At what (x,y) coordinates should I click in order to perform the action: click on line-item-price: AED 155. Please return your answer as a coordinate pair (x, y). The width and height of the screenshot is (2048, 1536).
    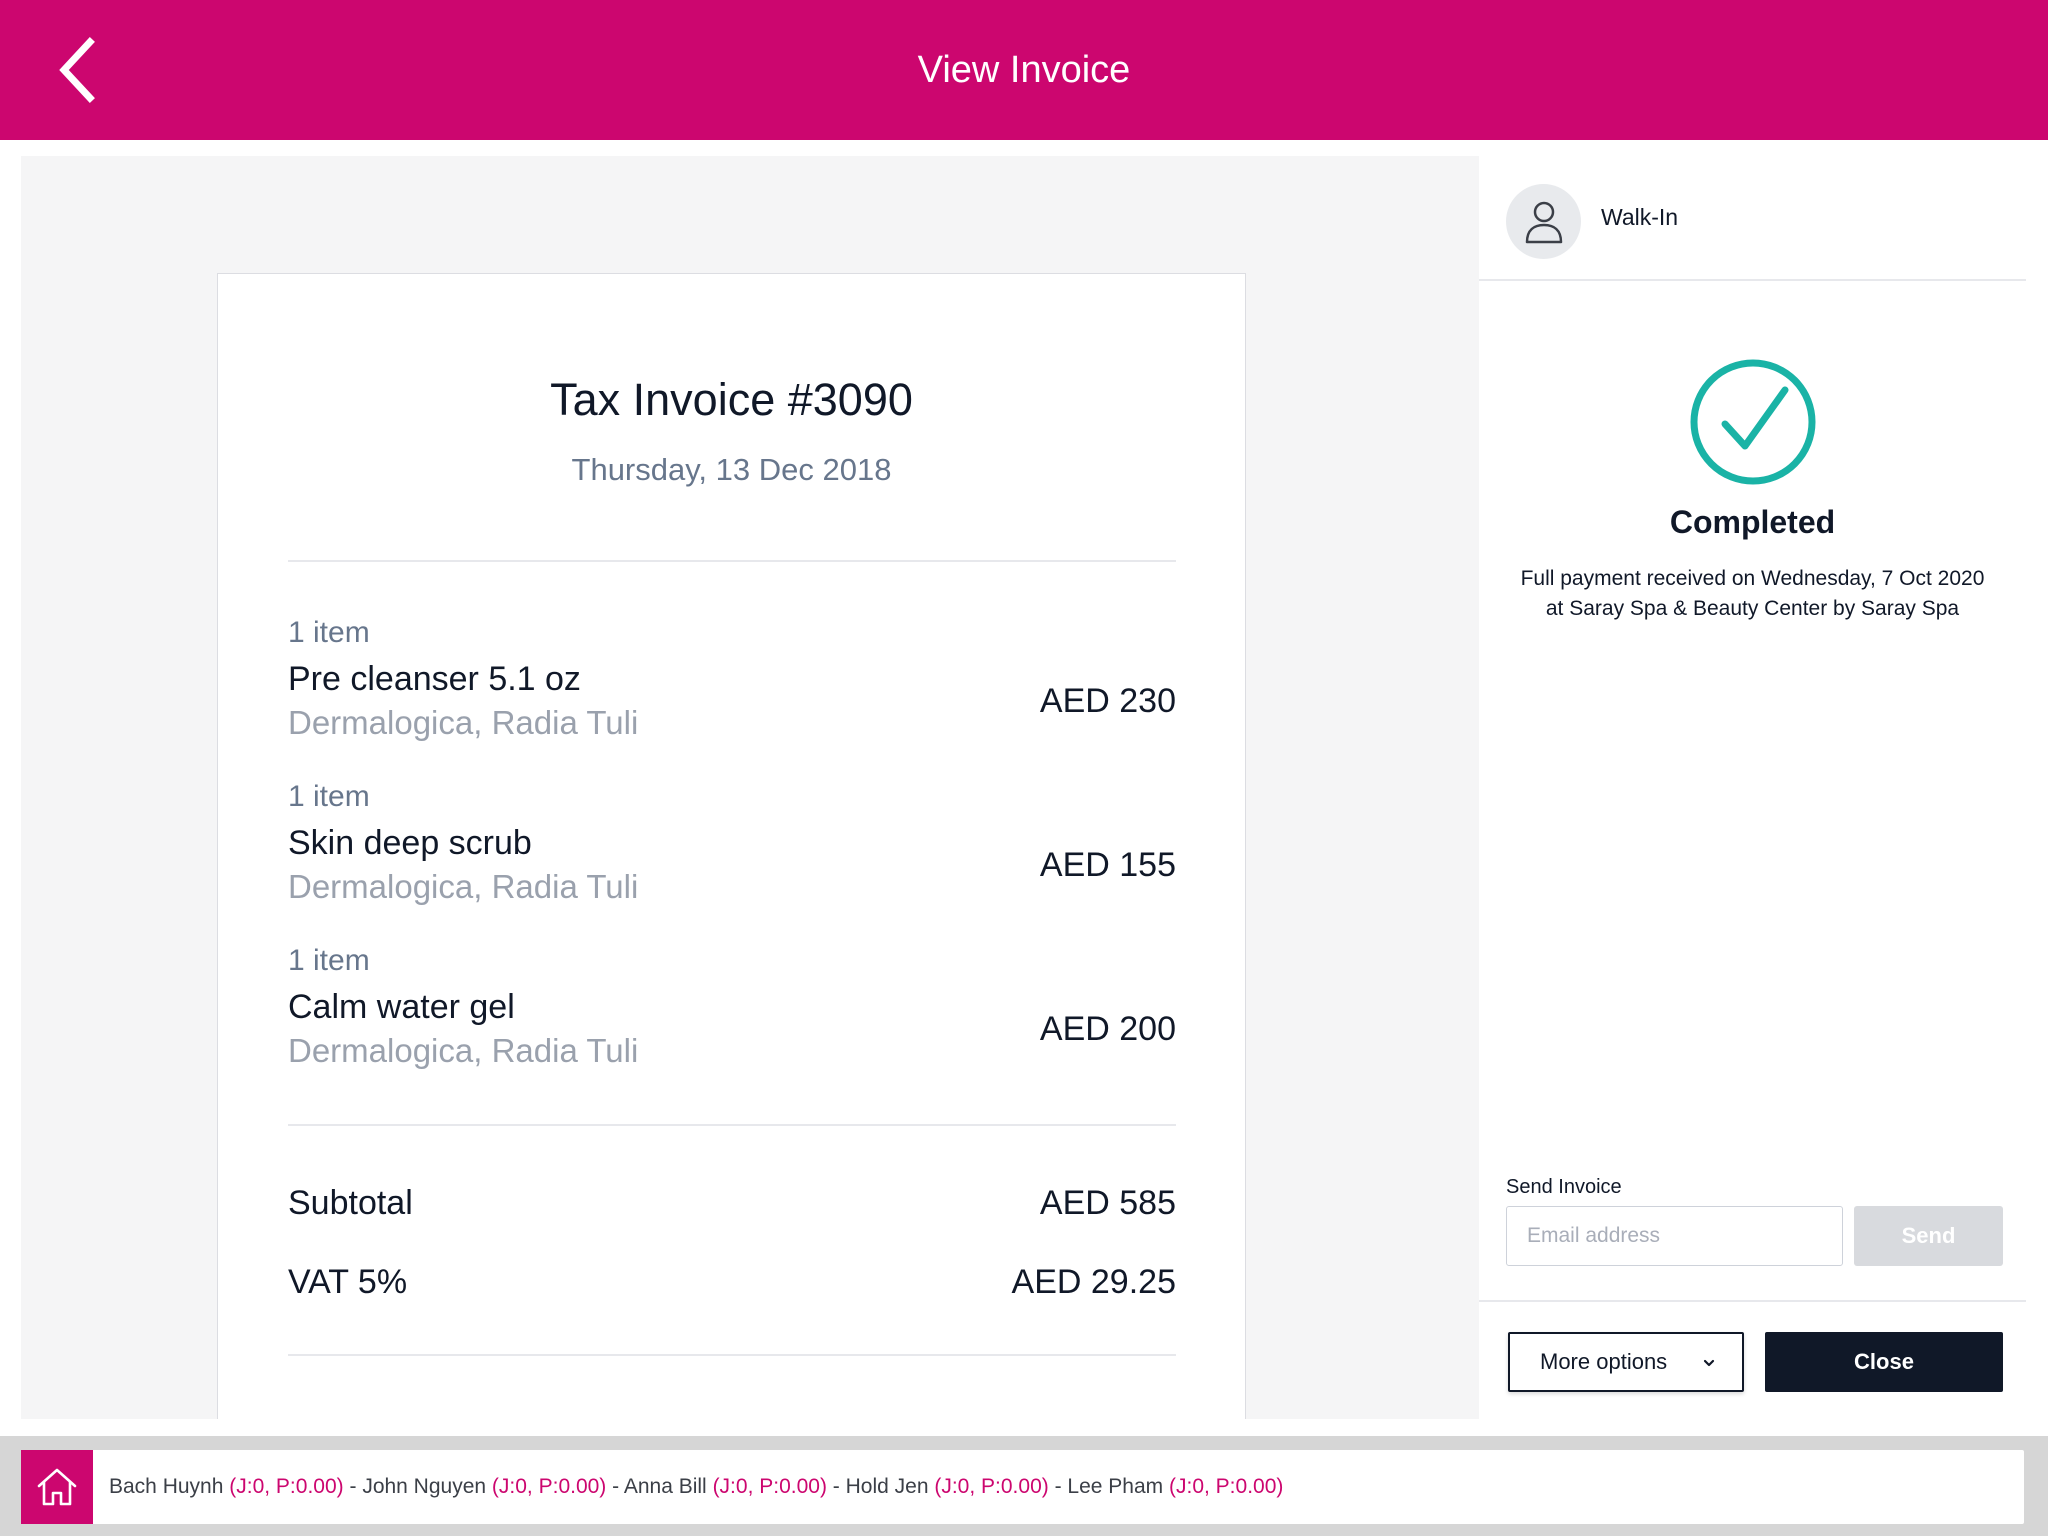
    Looking at the image, I should click on (1107, 865).